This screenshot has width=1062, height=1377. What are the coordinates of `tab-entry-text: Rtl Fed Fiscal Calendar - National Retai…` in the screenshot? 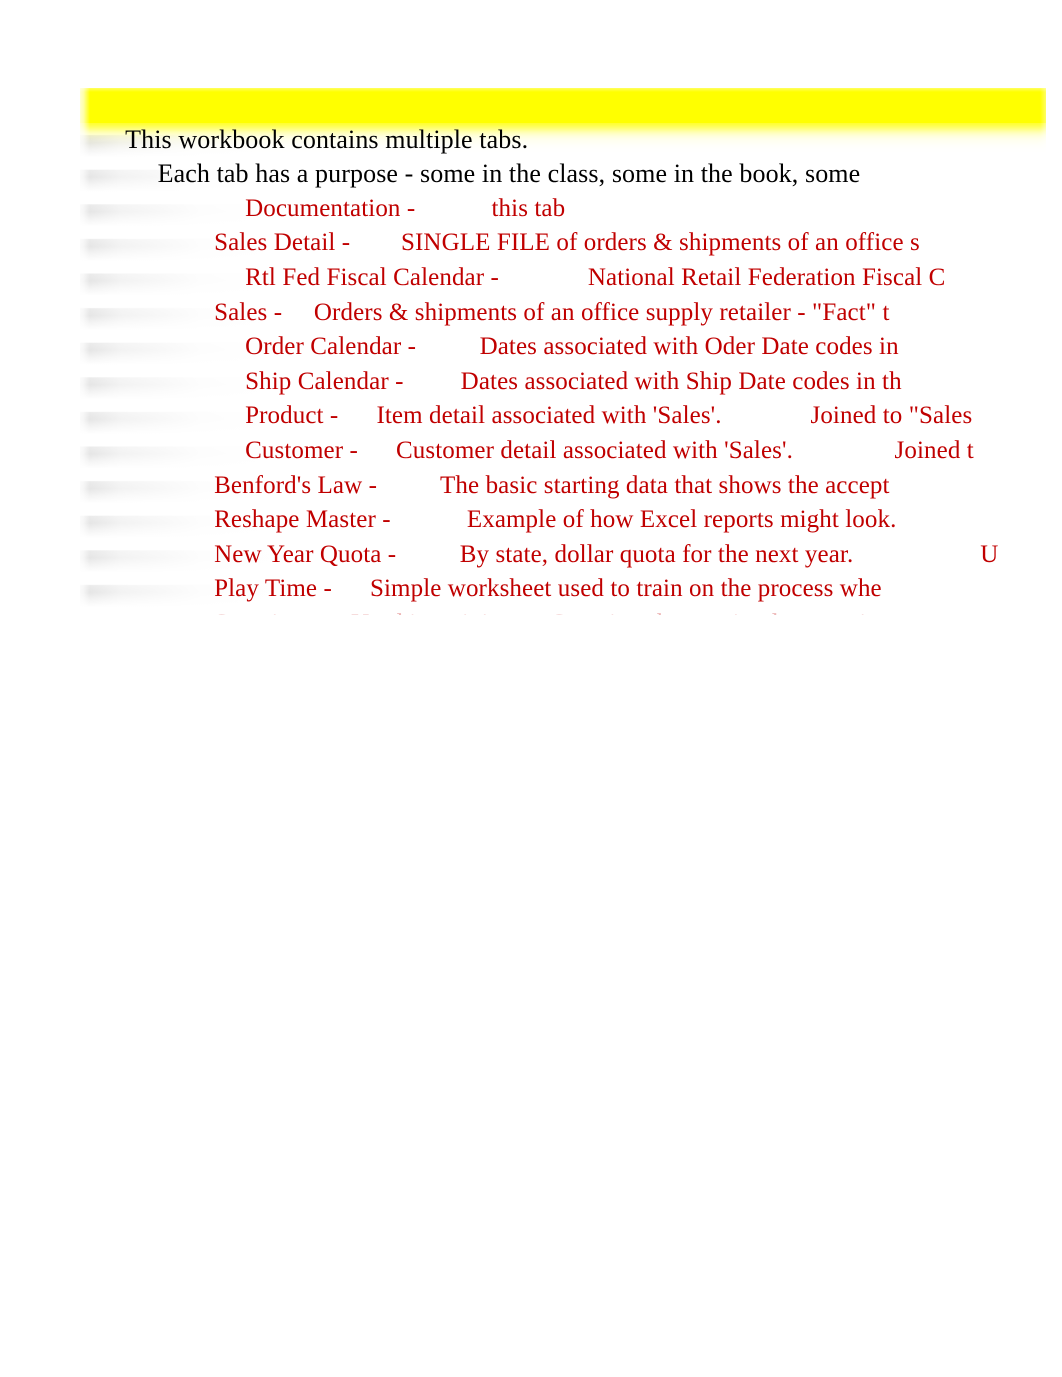 It's located at (595, 277).